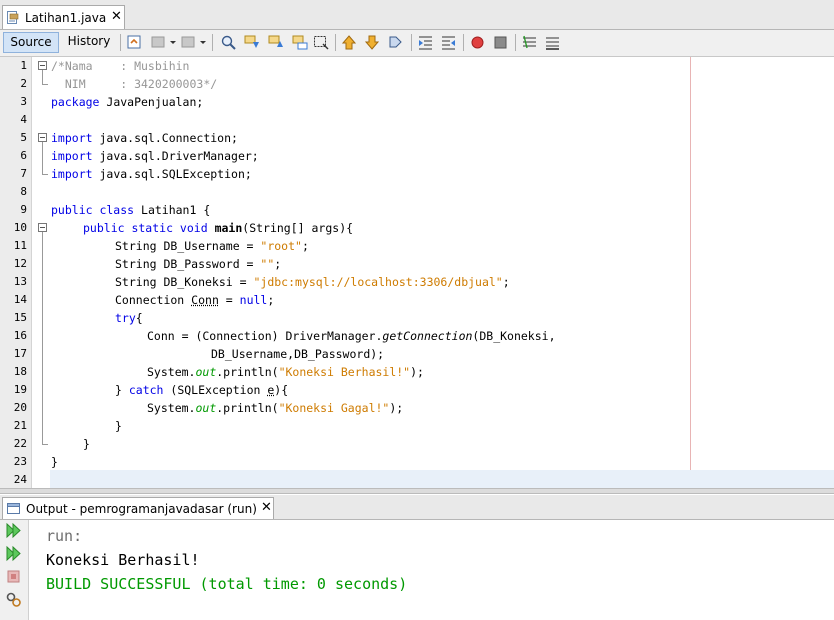 The image size is (834, 620). I want to click on stop-icon, so click(13, 576).